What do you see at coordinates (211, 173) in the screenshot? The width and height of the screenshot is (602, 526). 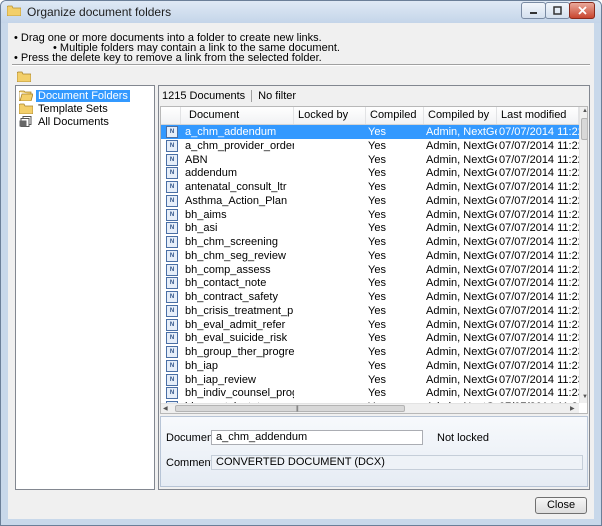 I see `cell-document: addendum` at bounding box center [211, 173].